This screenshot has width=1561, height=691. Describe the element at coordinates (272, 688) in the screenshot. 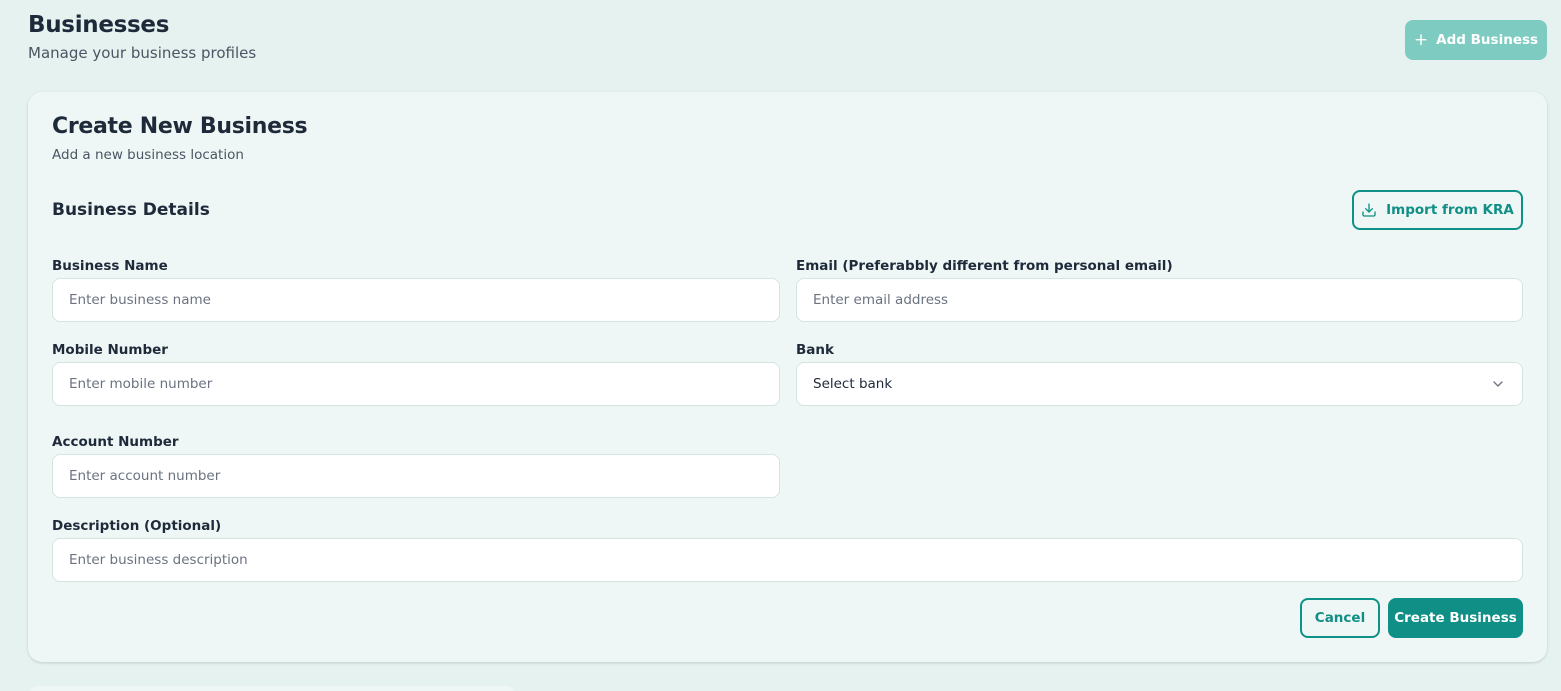

I see `business-list-card` at that location.